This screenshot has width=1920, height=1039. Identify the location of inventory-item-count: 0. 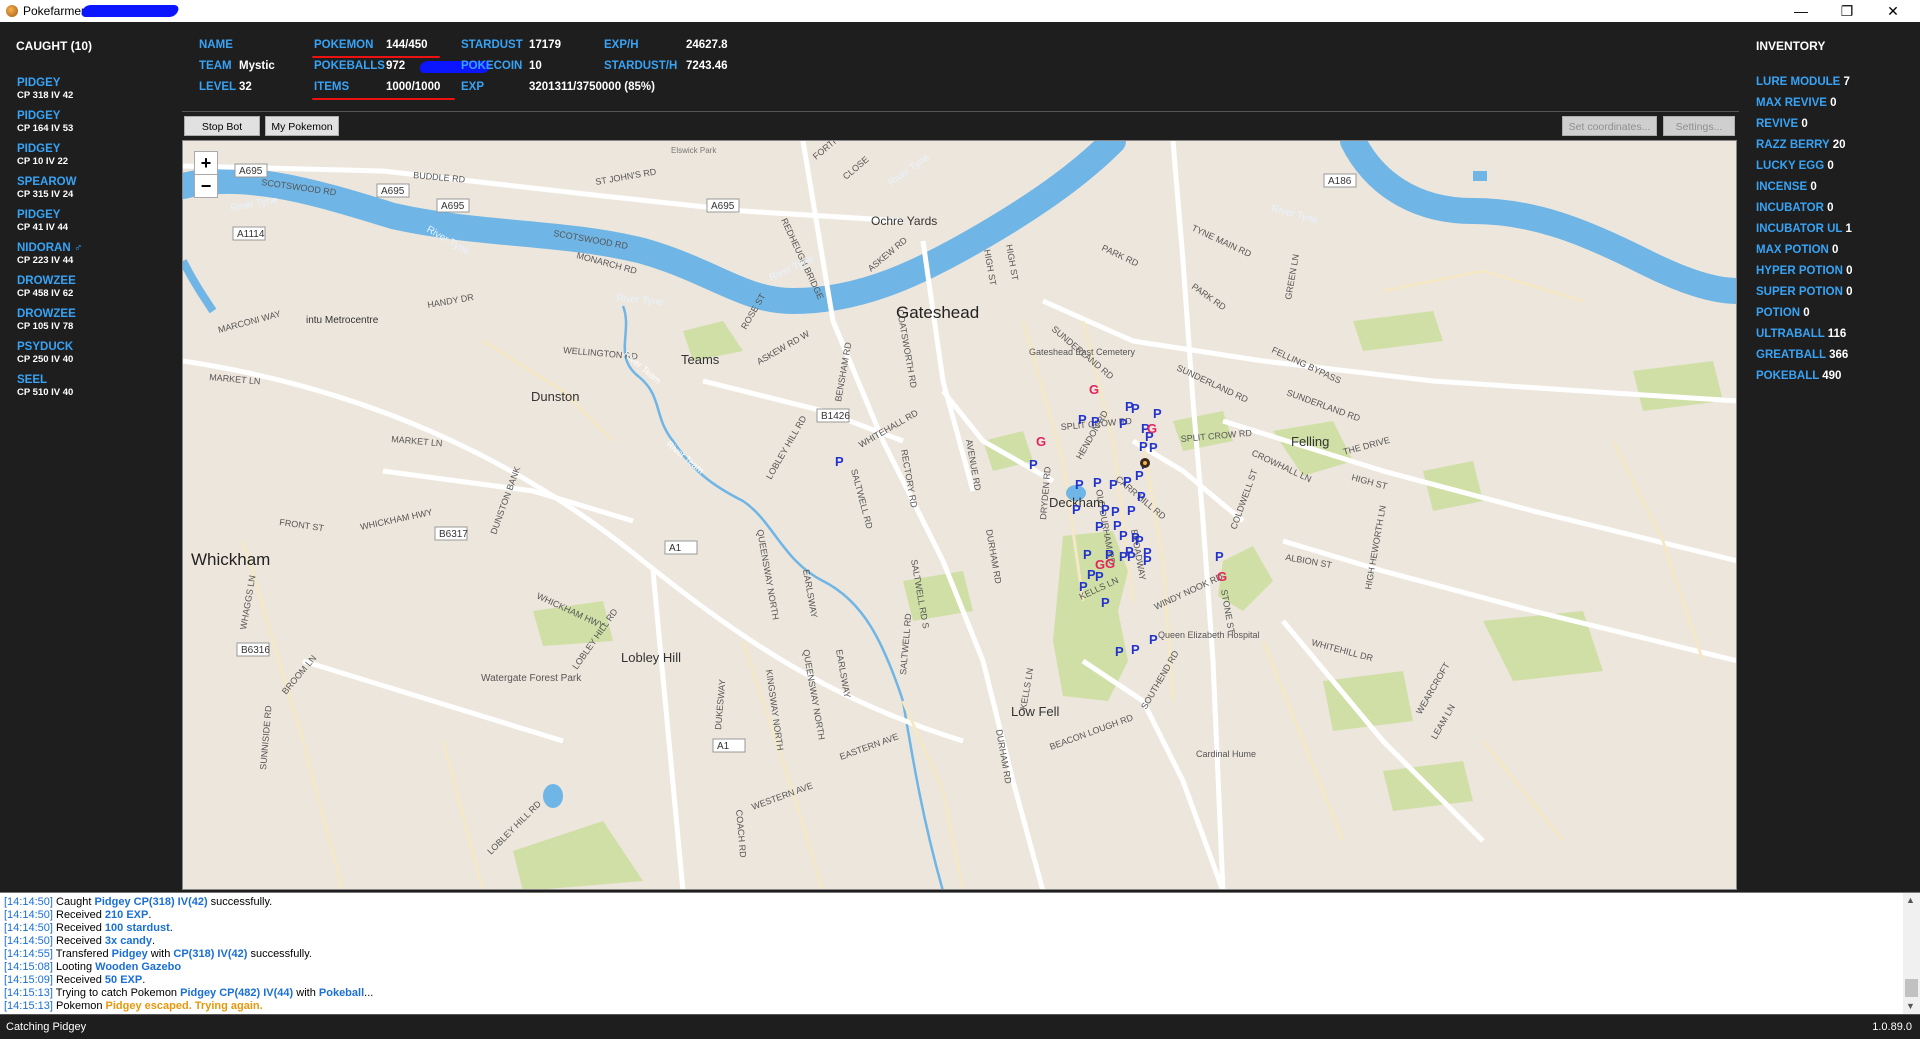
(1849, 292).